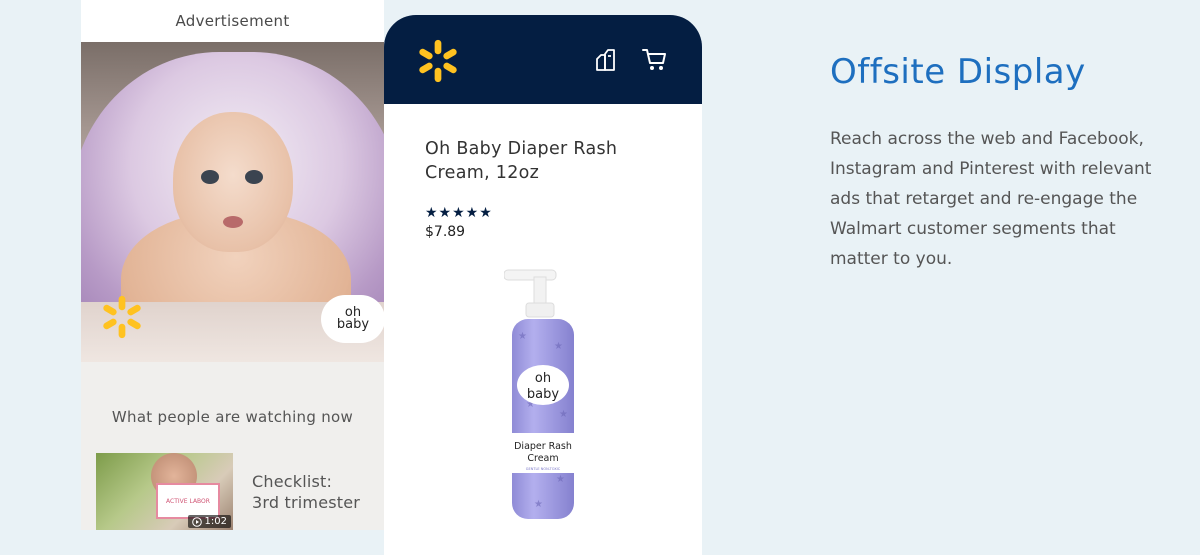 The width and height of the screenshot is (1200, 555). I want to click on cart-icon, so click(655, 60).